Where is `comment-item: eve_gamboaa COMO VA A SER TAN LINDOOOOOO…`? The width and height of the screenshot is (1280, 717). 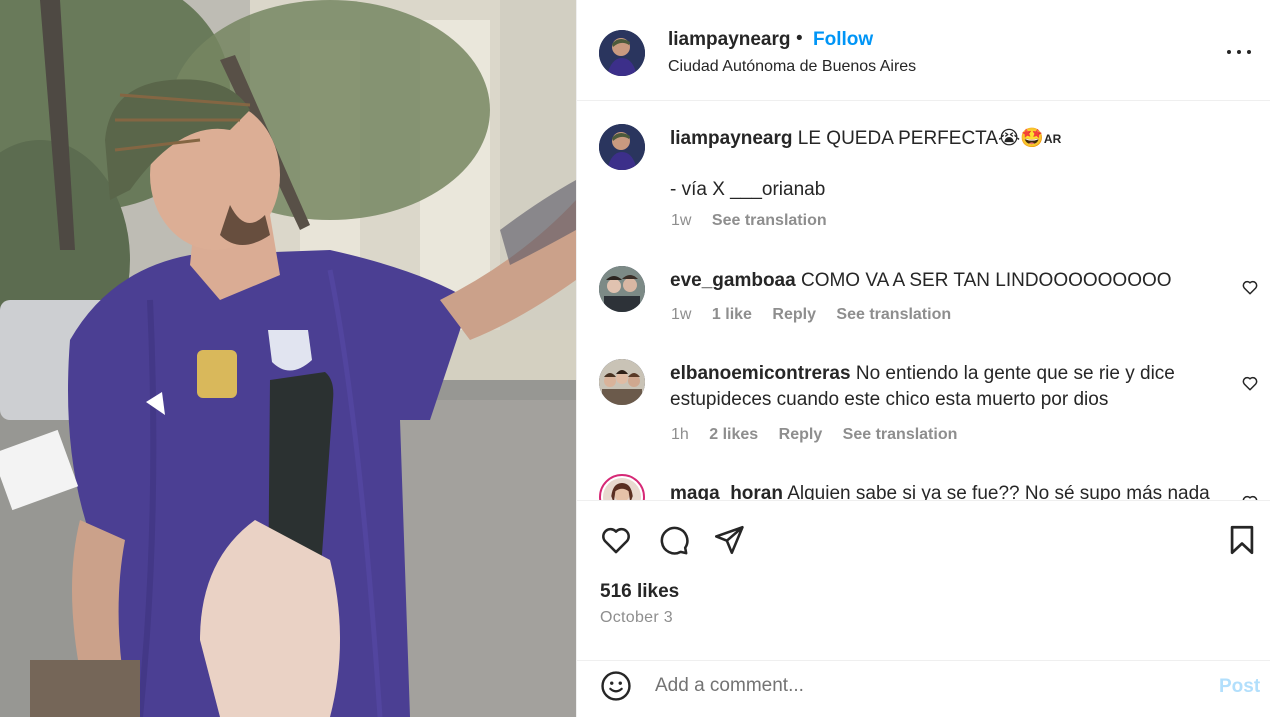 comment-item: eve_gamboaa COMO VA A SER TAN LINDOOOOOO… is located at coordinates (928, 302).